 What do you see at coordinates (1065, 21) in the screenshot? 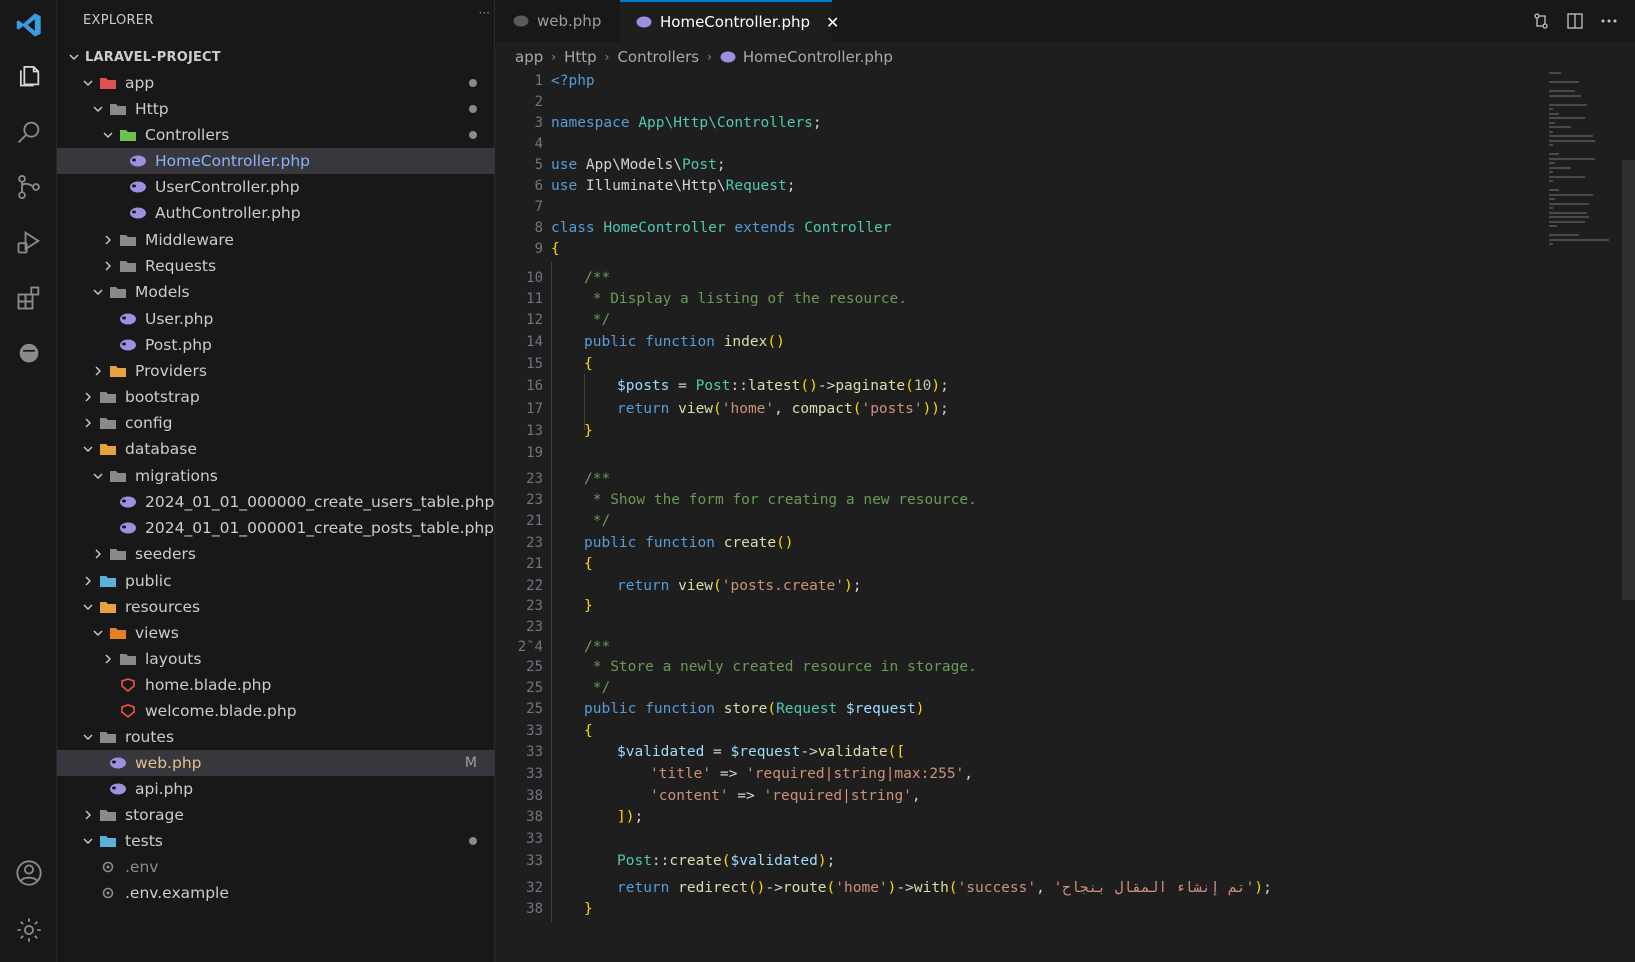
I see `tab-bar: web.php HomeController.php ✕` at bounding box center [1065, 21].